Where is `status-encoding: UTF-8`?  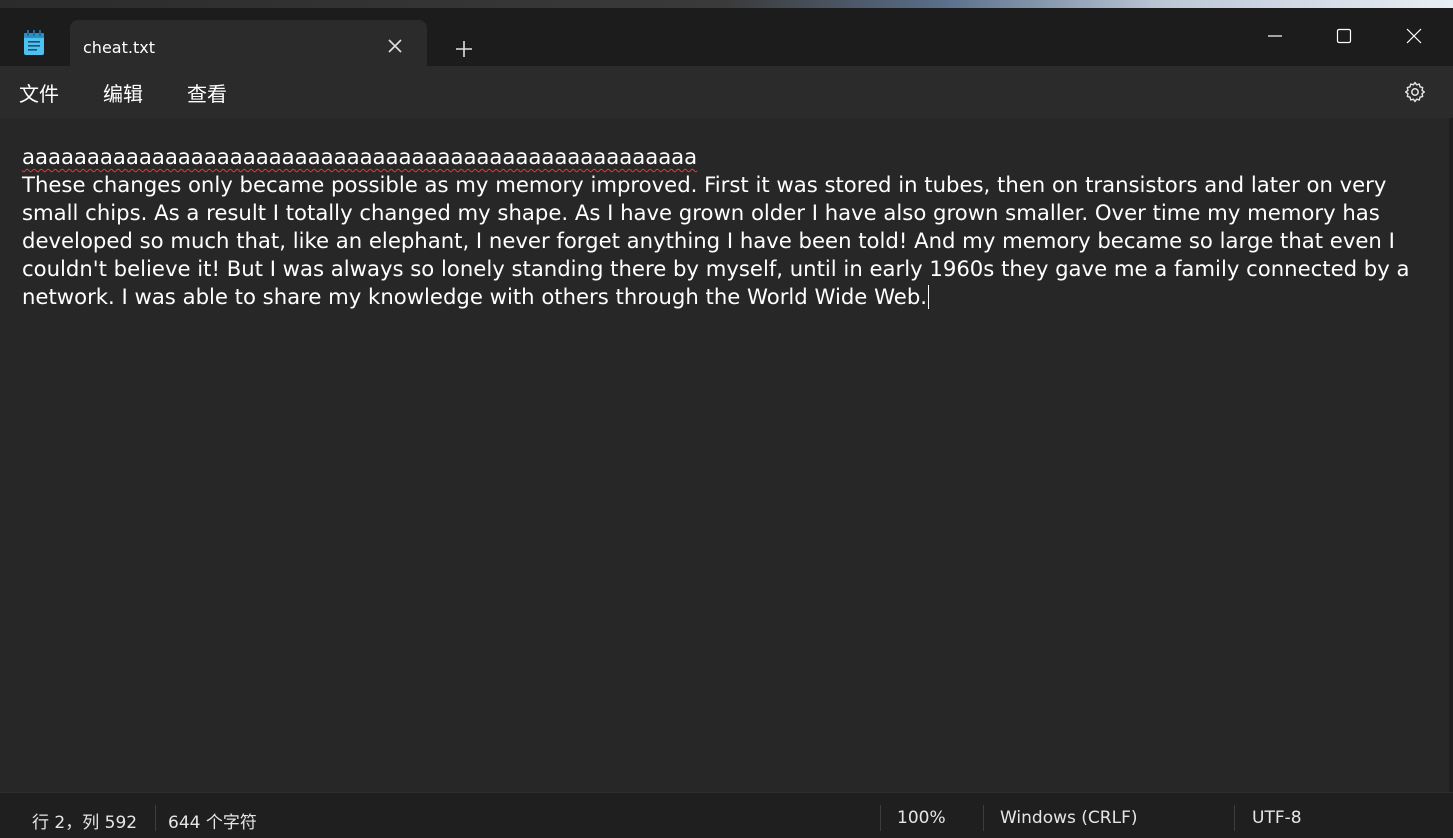
status-encoding: UTF-8 is located at coordinates (1277, 818).